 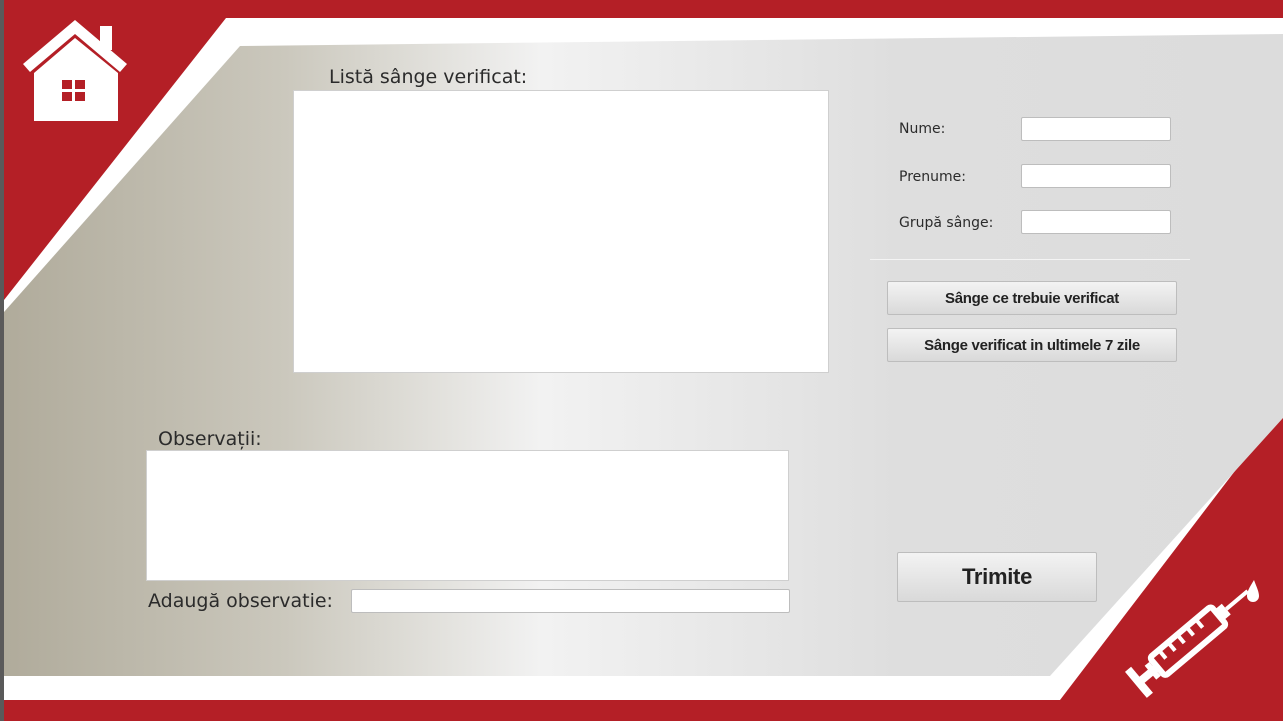 I want to click on observations-box, so click(x=467, y=515).